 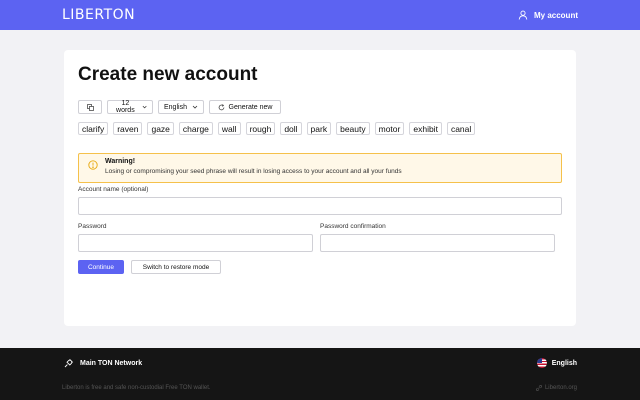 I want to click on generate-new-label: Generate new, so click(x=250, y=107).